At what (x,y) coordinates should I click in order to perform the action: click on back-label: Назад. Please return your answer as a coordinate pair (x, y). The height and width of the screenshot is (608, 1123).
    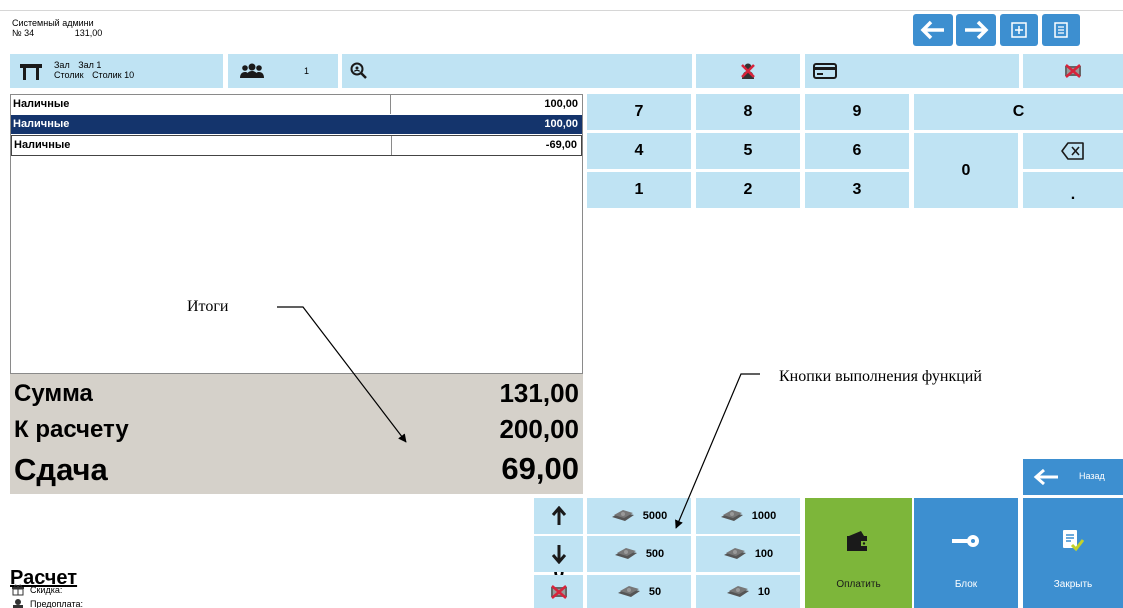
    Looking at the image, I should click on (1092, 476).